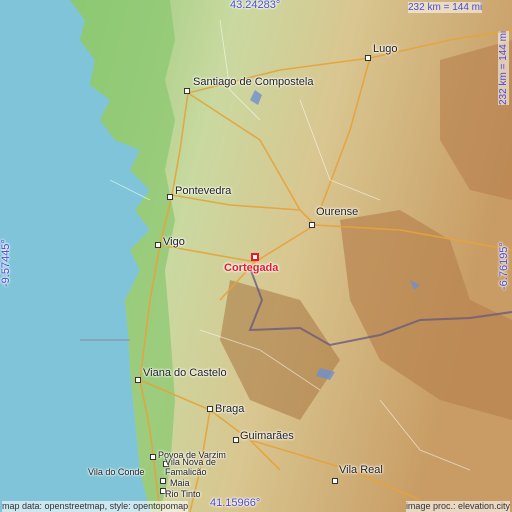  What do you see at coordinates (385, 49) in the screenshot?
I see `city-label-lugo: Lugo` at bounding box center [385, 49].